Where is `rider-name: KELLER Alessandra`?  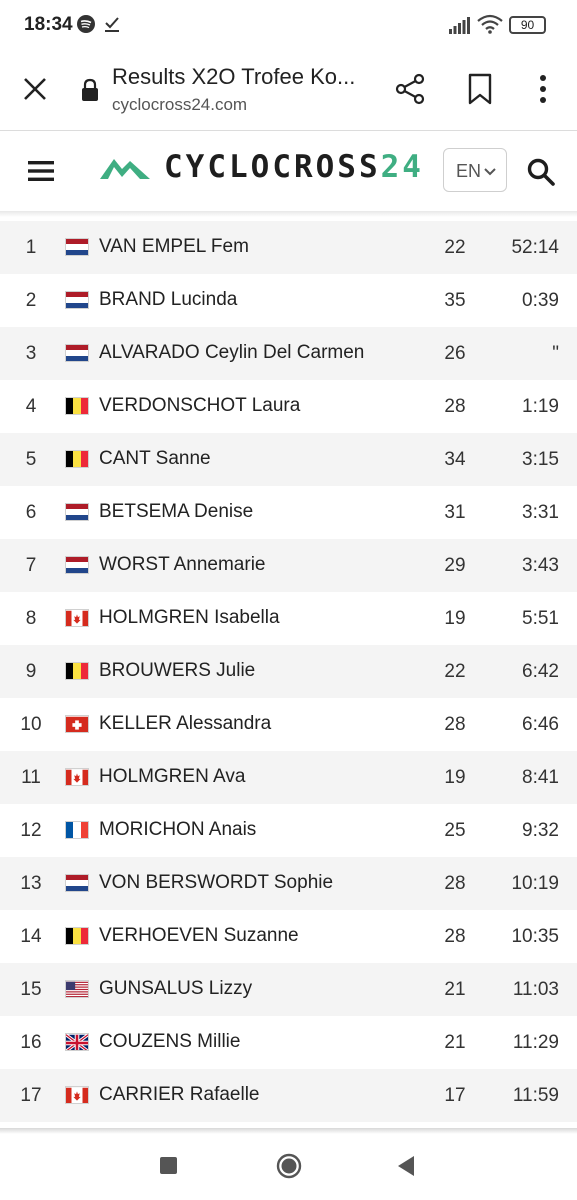
rider-name: KELLER Alessandra is located at coordinates (185, 724).